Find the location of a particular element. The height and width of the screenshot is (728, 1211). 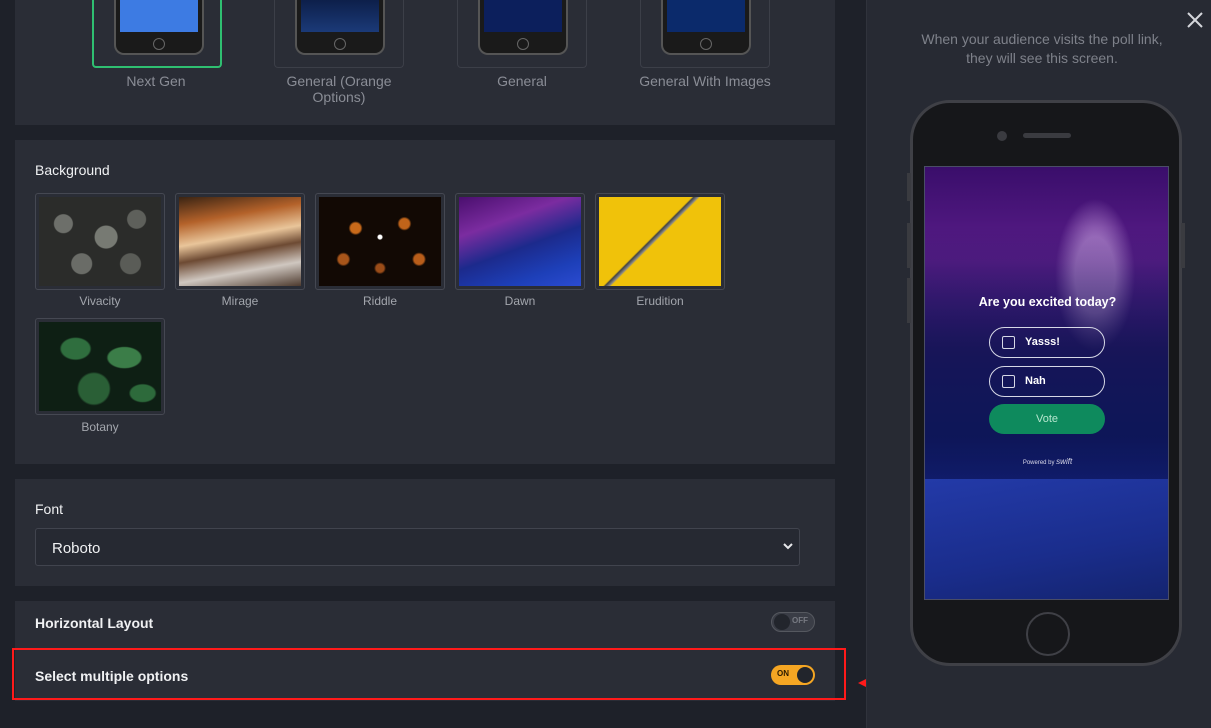

background-botany is located at coordinates (100, 366).